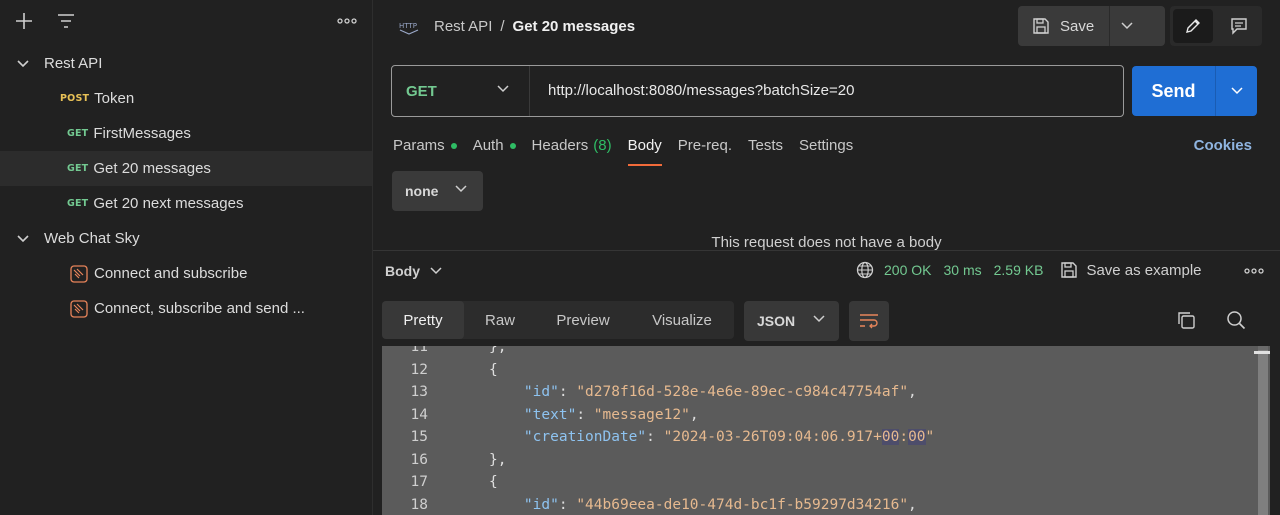 The image size is (1280, 515). I want to click on send-button: Send, so click(1174, 91).